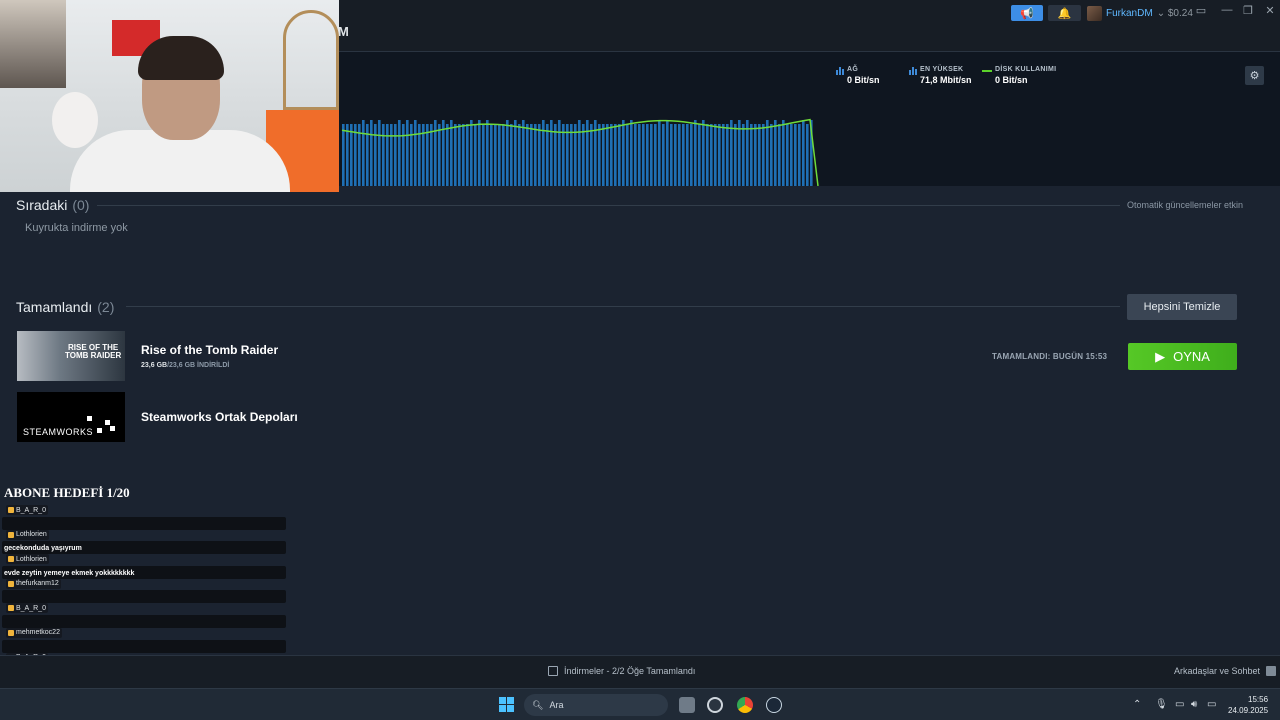  Describe the element at coordinates (1211, 704) in the screenshot. I see `battery-icon: ▭` at that location.